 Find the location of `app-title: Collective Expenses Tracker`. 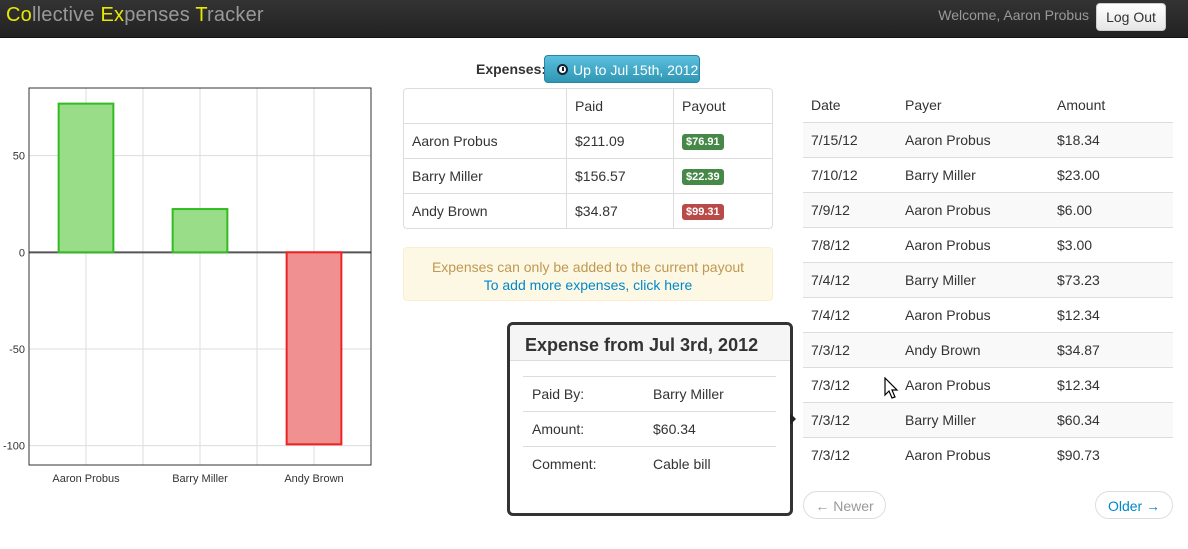

app-title: Collective Expenses Tracker is located at coordinates (135, 15).